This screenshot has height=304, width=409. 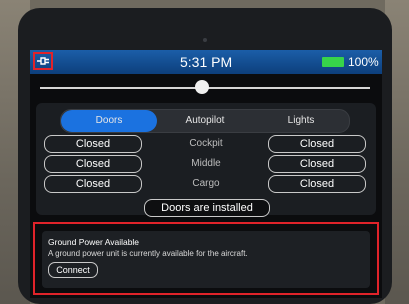 I want to click on battery-icon, so click(x=333, y=62).